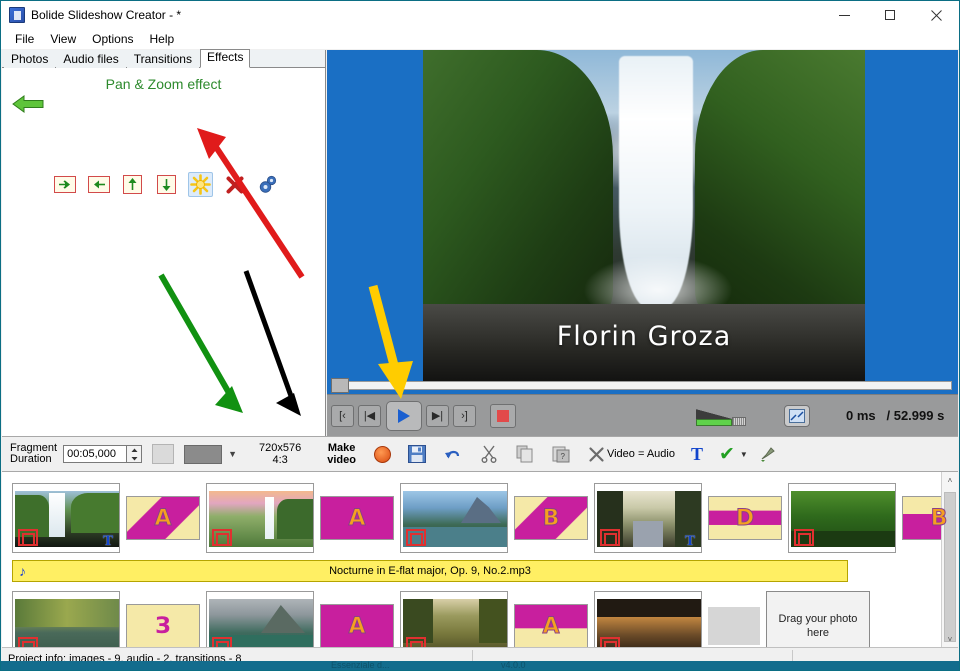 The height and width of the screenshot is (671, 960). Describe the element at coordinates (597, 454) in the screenshot. I see `delete-button` at that location.